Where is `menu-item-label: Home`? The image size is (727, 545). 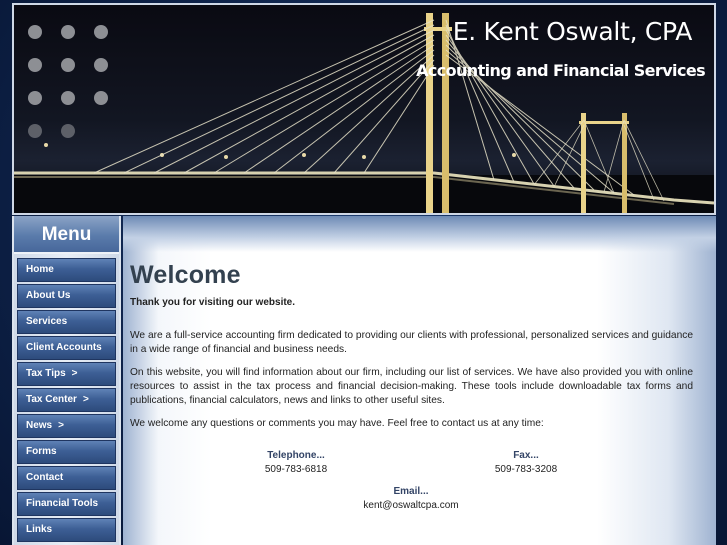 menu-item-label: Home is located at coordinates (40, 269).